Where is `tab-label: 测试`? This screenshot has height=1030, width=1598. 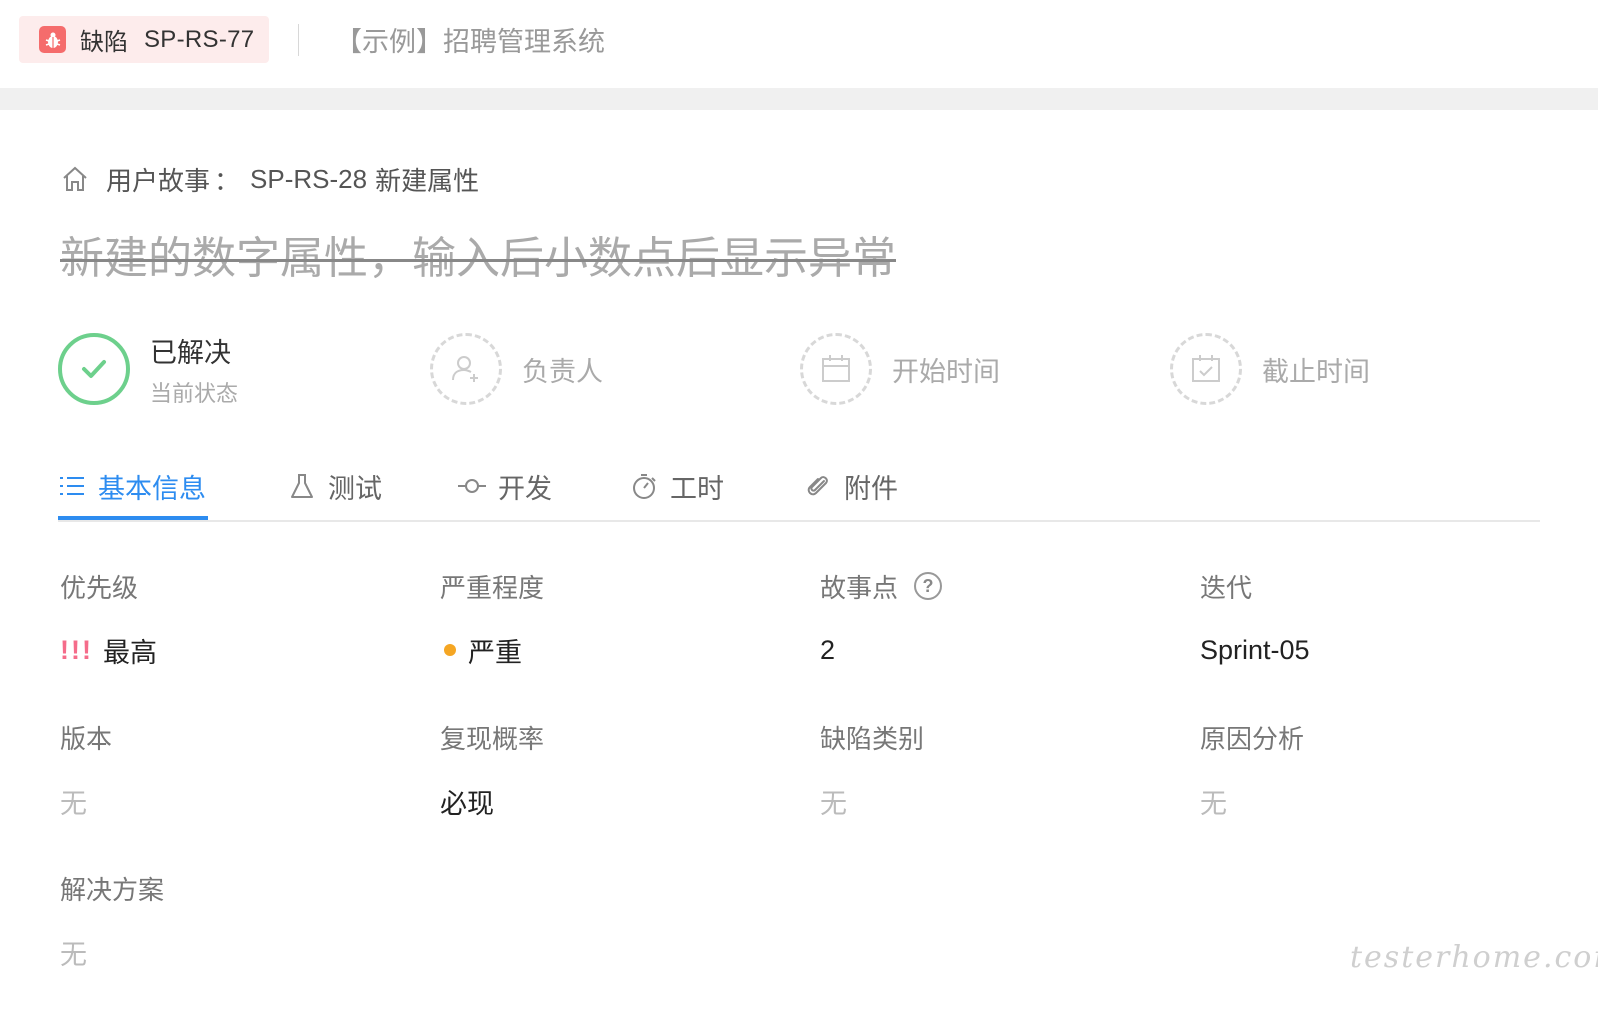
tab-label: 测试 is located at coordinates (355, 488).